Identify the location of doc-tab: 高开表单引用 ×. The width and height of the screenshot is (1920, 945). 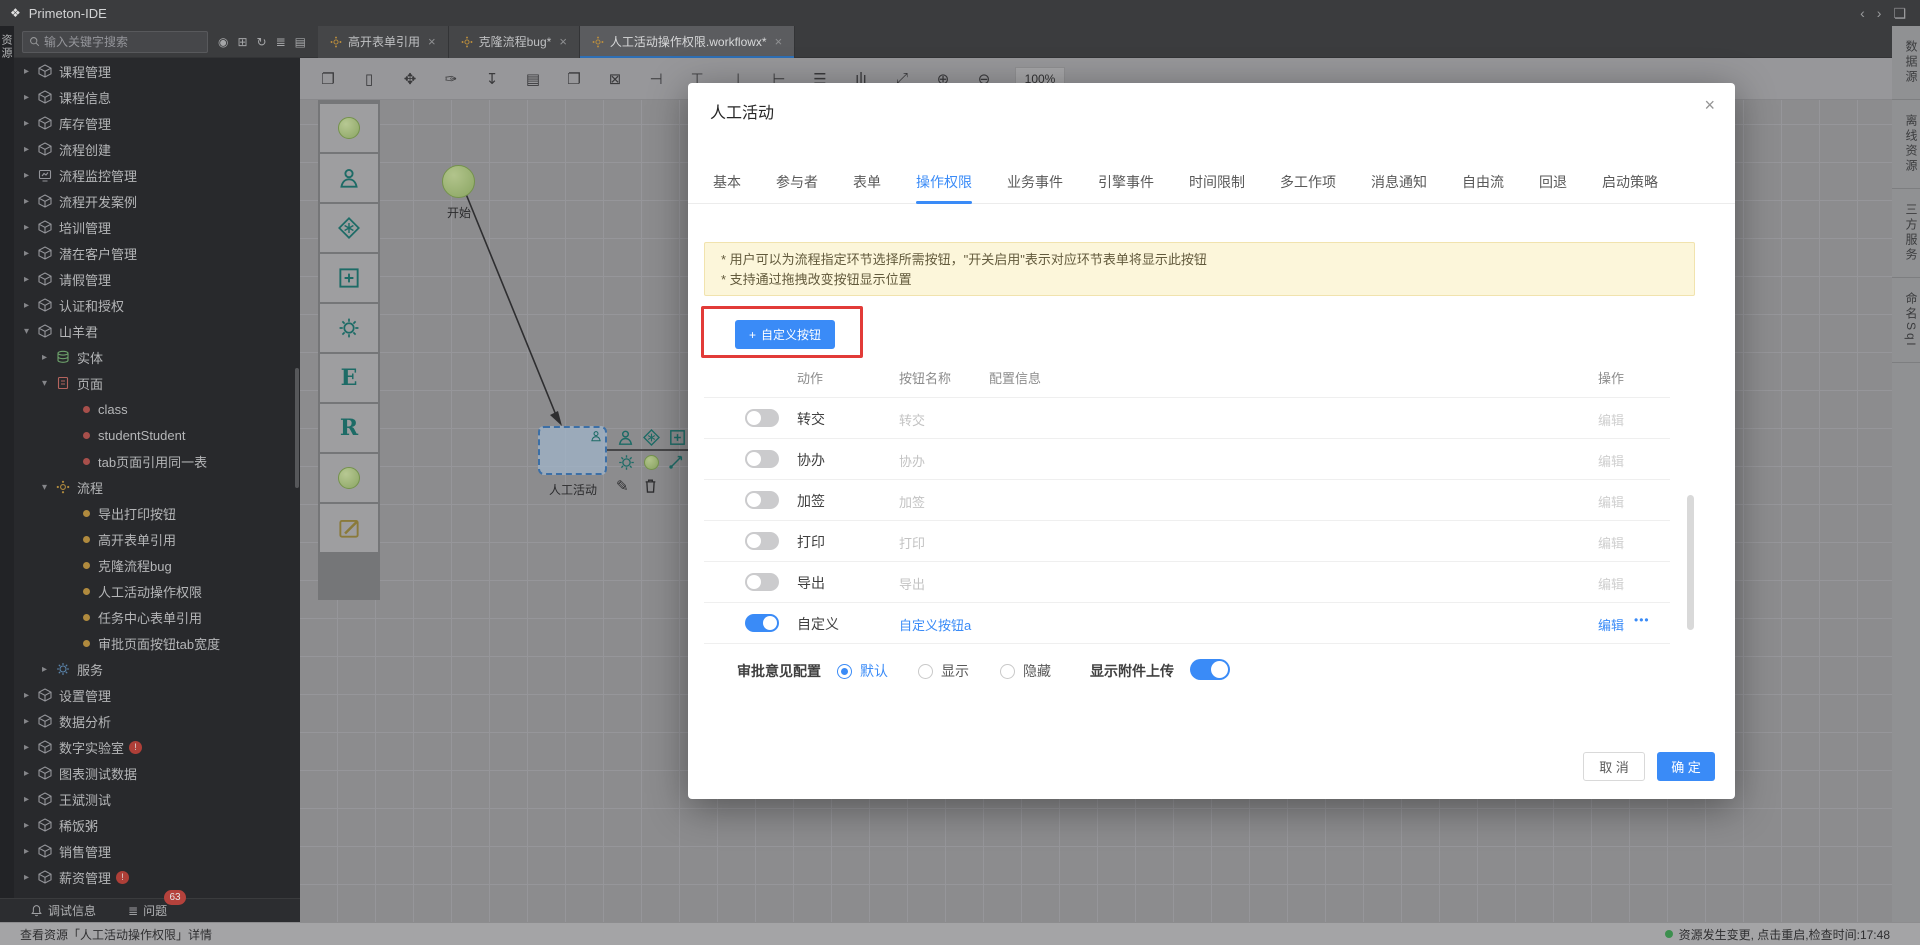
(383, 41).